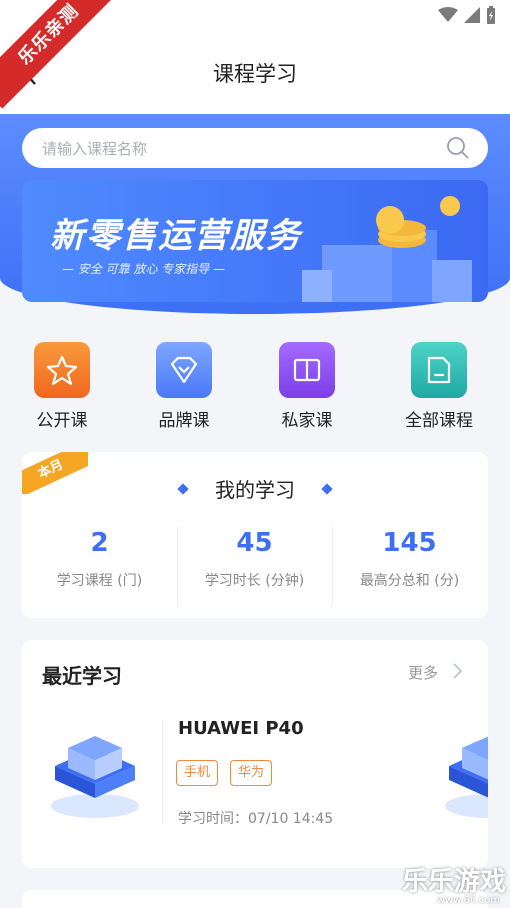  Describe the element at coordinates (409, 581) in the screenshot. I see `stat-label: 最高分总和 (分)` at that location.